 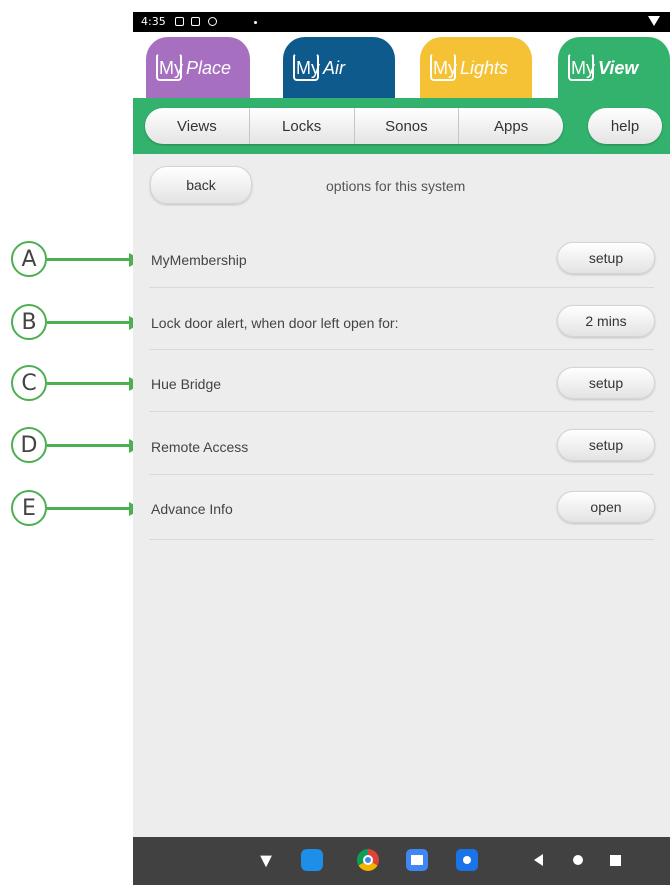 What do you see at coordinates (153, 21) in the screenshot?
I see `status-time: 4:35` at bounding box center [153, 21].